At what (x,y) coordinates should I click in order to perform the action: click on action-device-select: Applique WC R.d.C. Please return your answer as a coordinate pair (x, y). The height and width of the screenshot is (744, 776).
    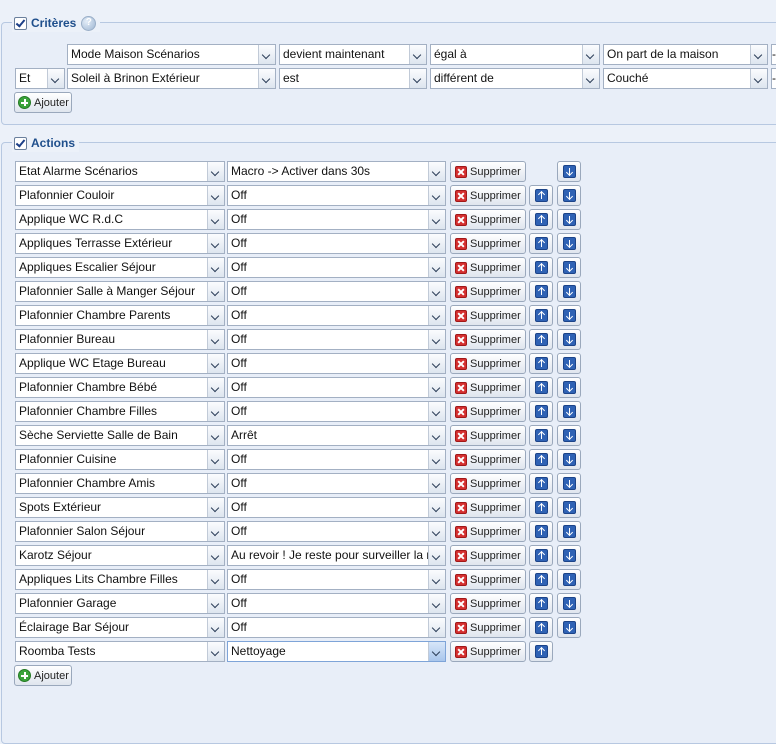
    Looking at the image, I should click on (120, 219).